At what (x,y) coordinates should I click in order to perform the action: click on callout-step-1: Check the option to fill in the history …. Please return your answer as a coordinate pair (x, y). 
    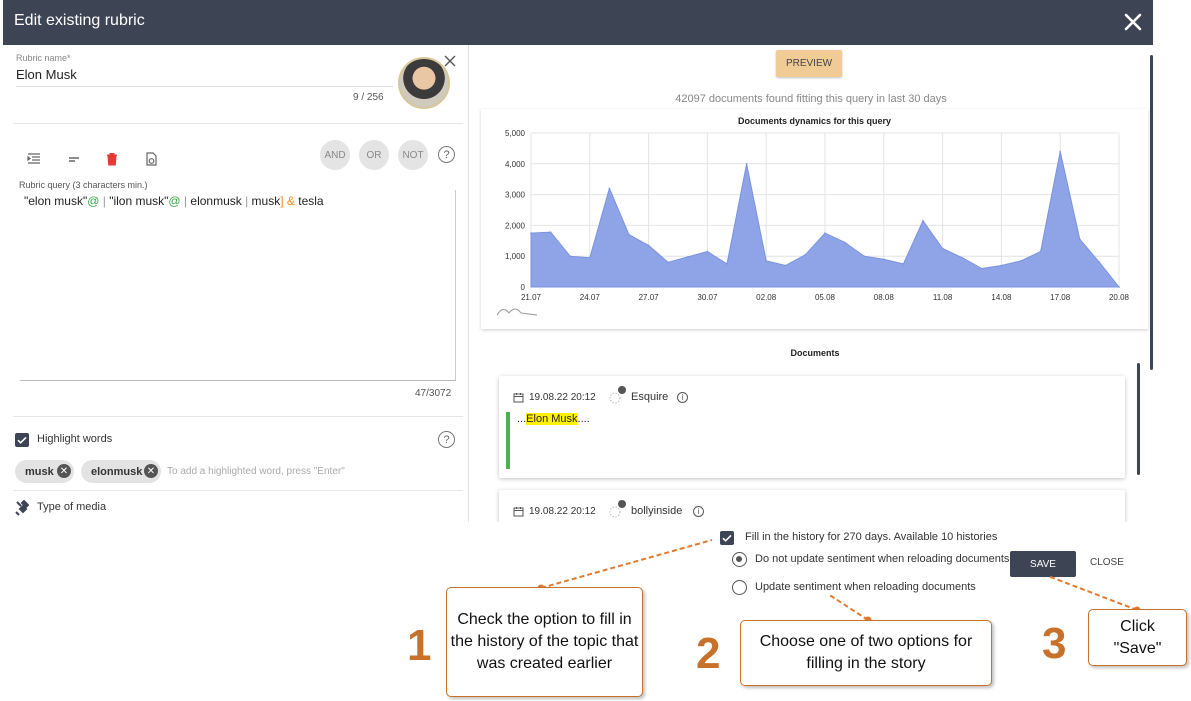
    Looking at the image, I should click on (544, 642).